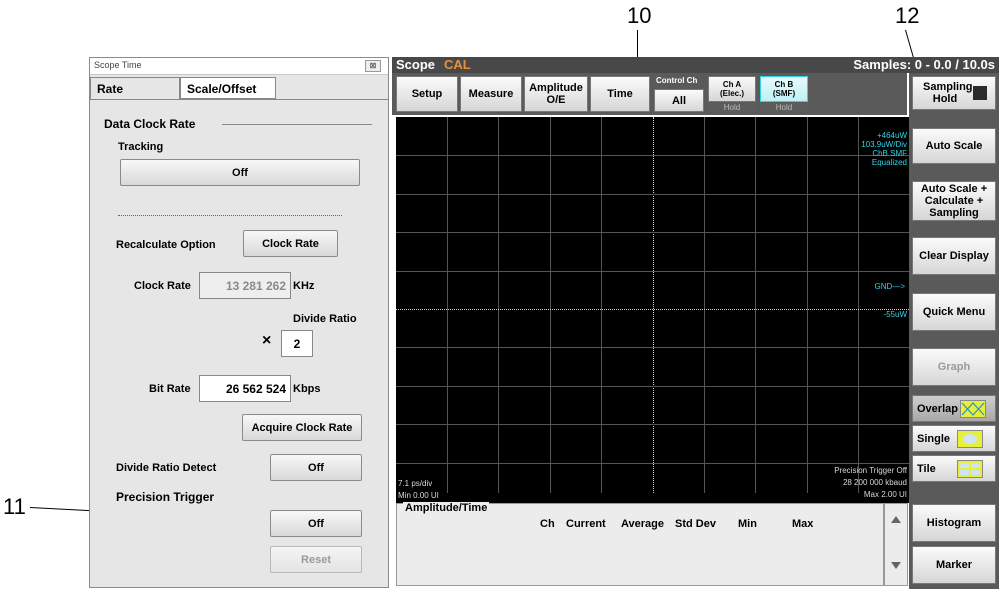 This screenshot has width=999, height=589. What do you see at coordinates (695, 524) in the screenshot?
I see `col-std-dev: Std Dev` at bounding box center [695, 524].